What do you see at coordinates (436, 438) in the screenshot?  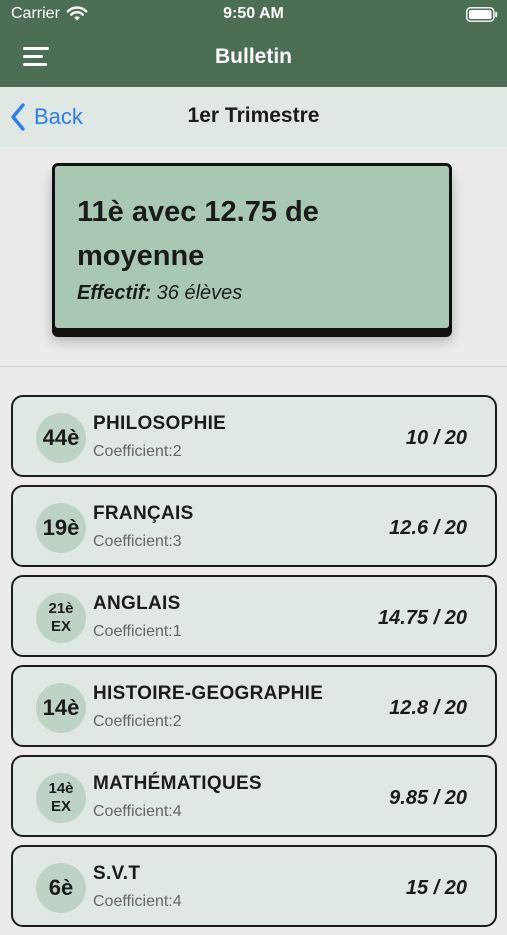 I see `subject-grade: 10 / 20` at bounding box center [436, 438].